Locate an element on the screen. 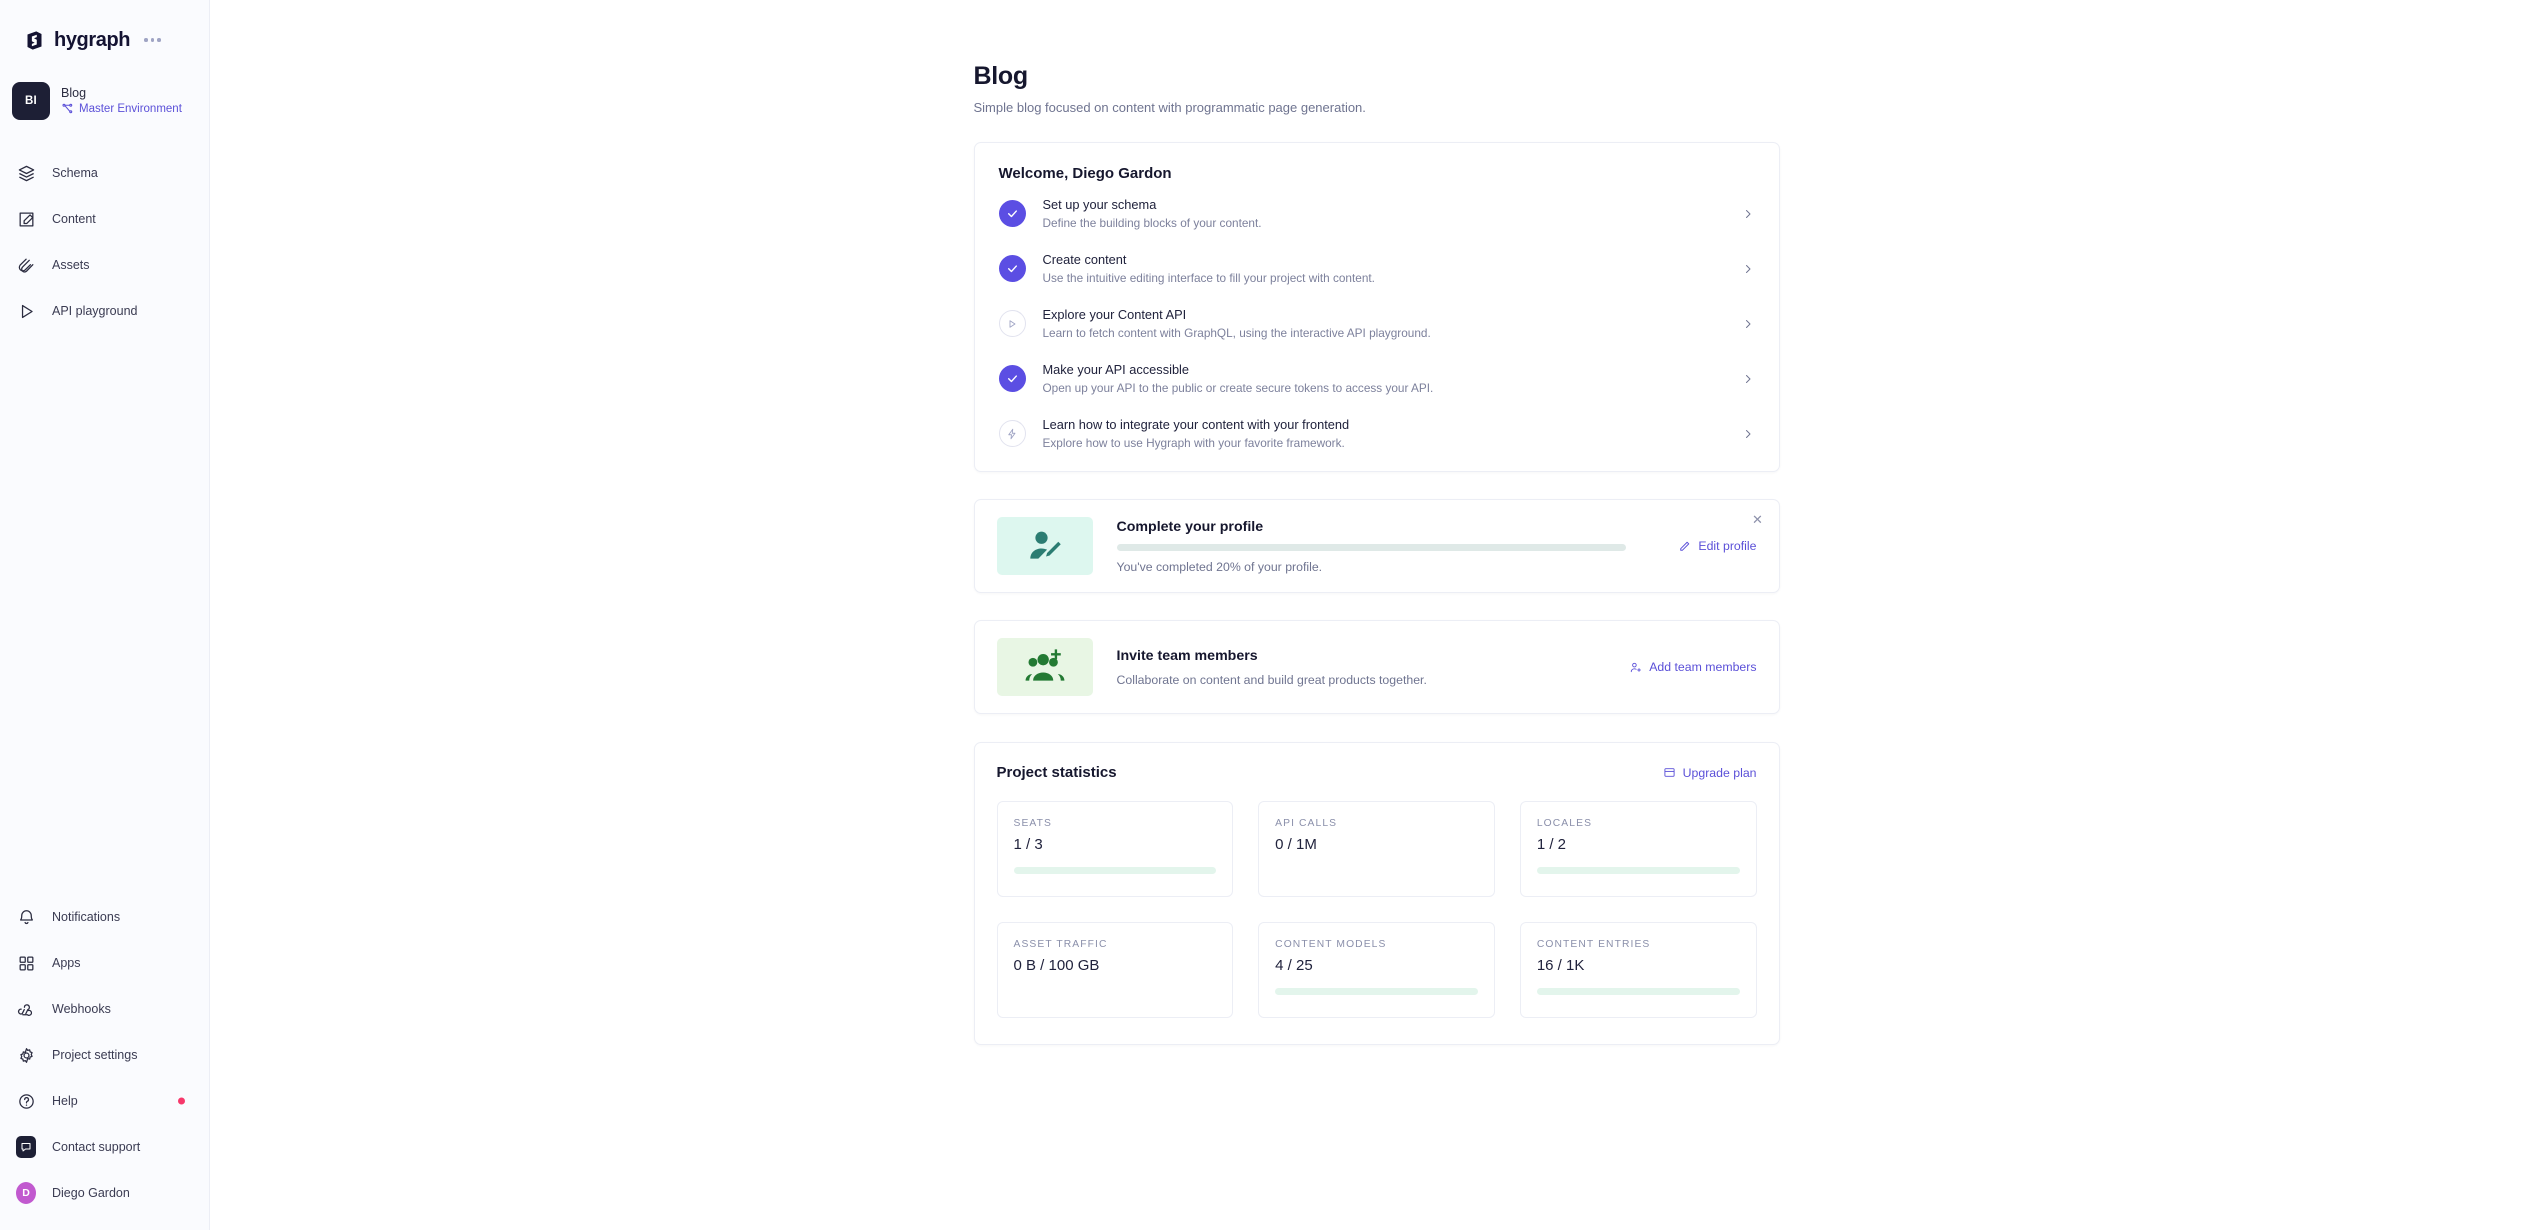 Image resolution: width=2543 pixels, height=1230 pixels. paperclip-icon is located at coordinates (26, 265).